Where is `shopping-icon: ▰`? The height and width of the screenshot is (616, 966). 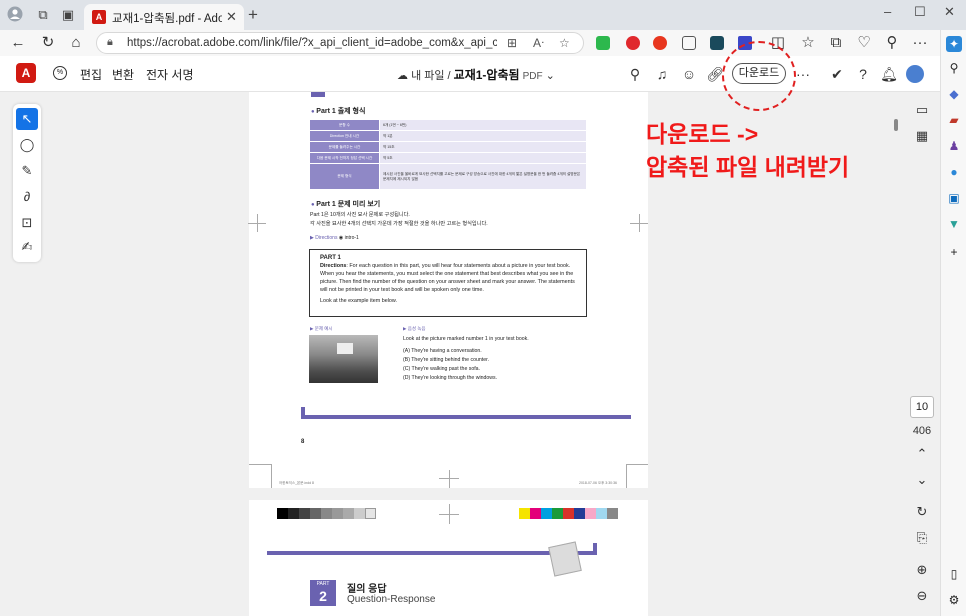 shopping-icon: ▰ is located at coordinates (954, 120).